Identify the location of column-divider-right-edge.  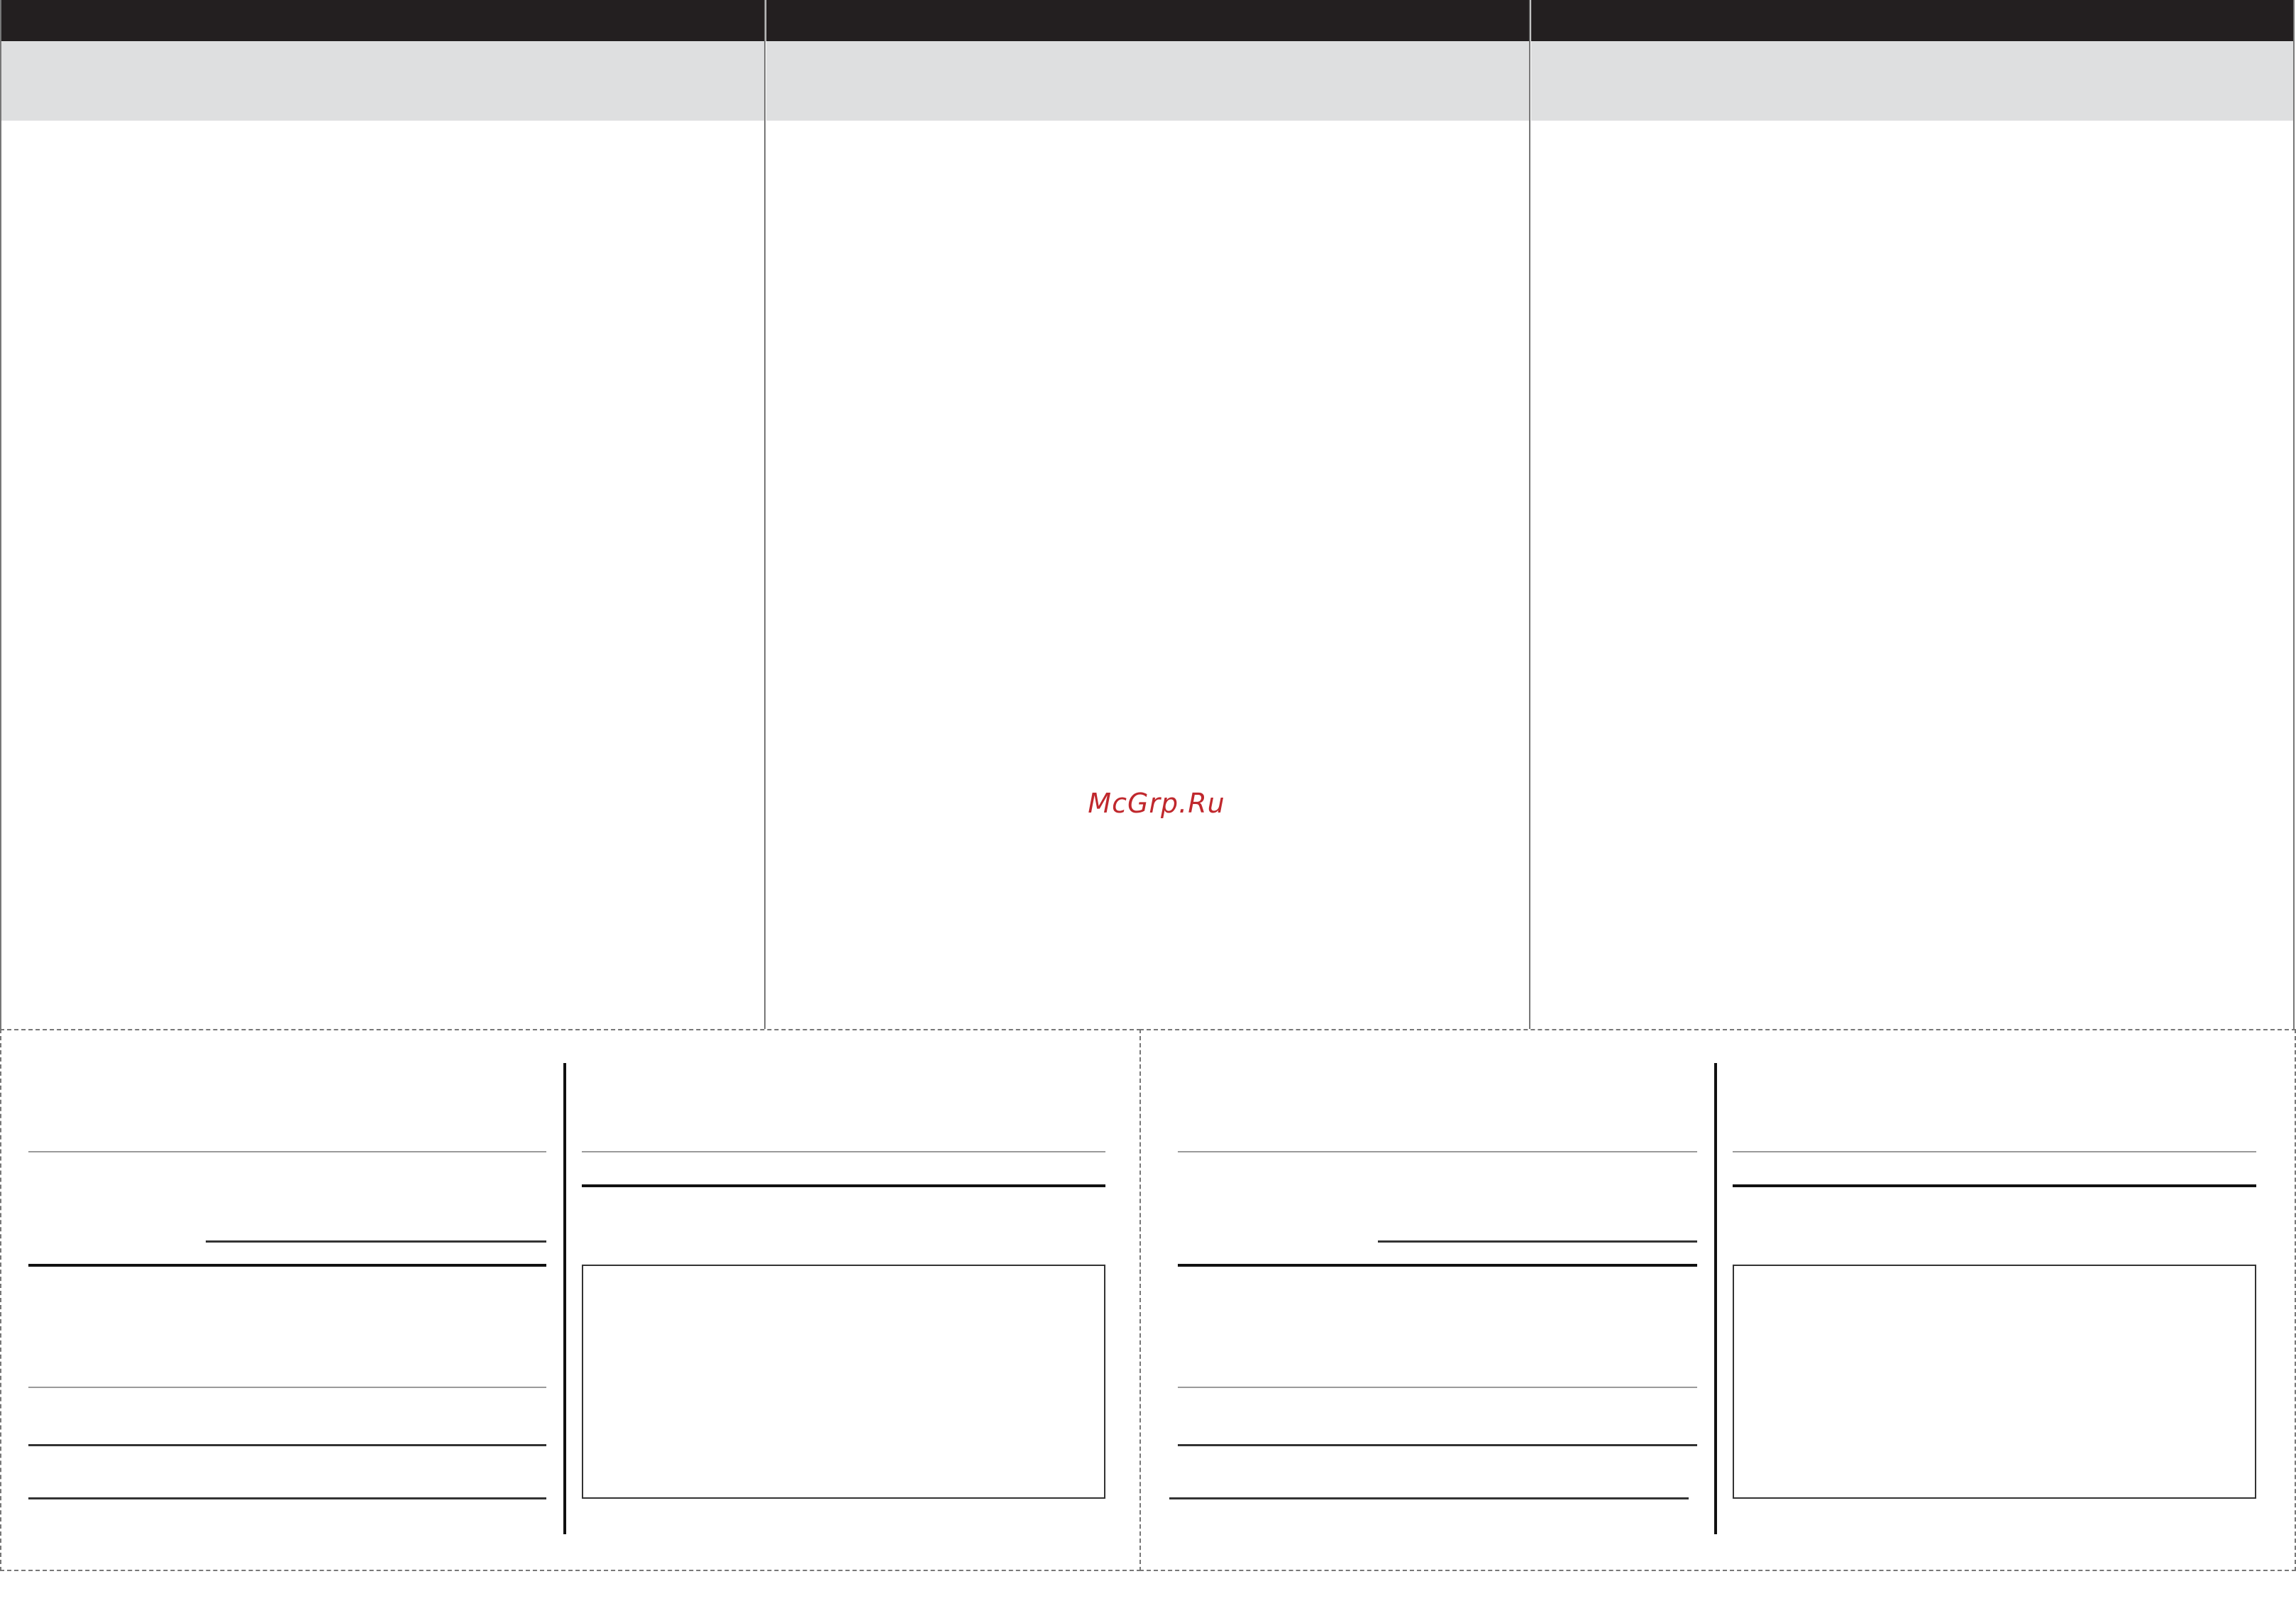
(2294, 514).